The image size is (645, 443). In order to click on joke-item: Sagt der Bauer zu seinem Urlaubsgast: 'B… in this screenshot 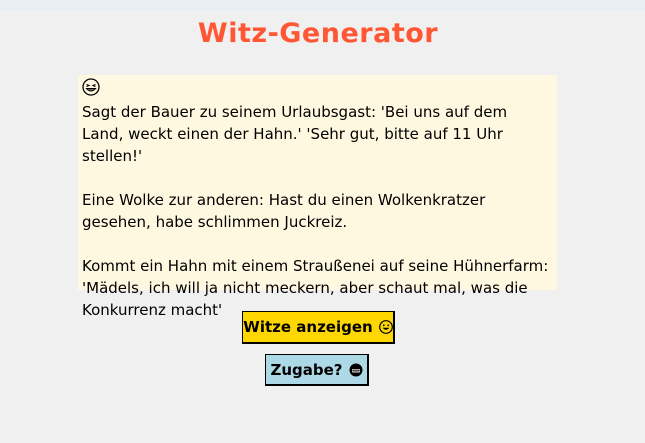, I will do `click(295, 134)`.